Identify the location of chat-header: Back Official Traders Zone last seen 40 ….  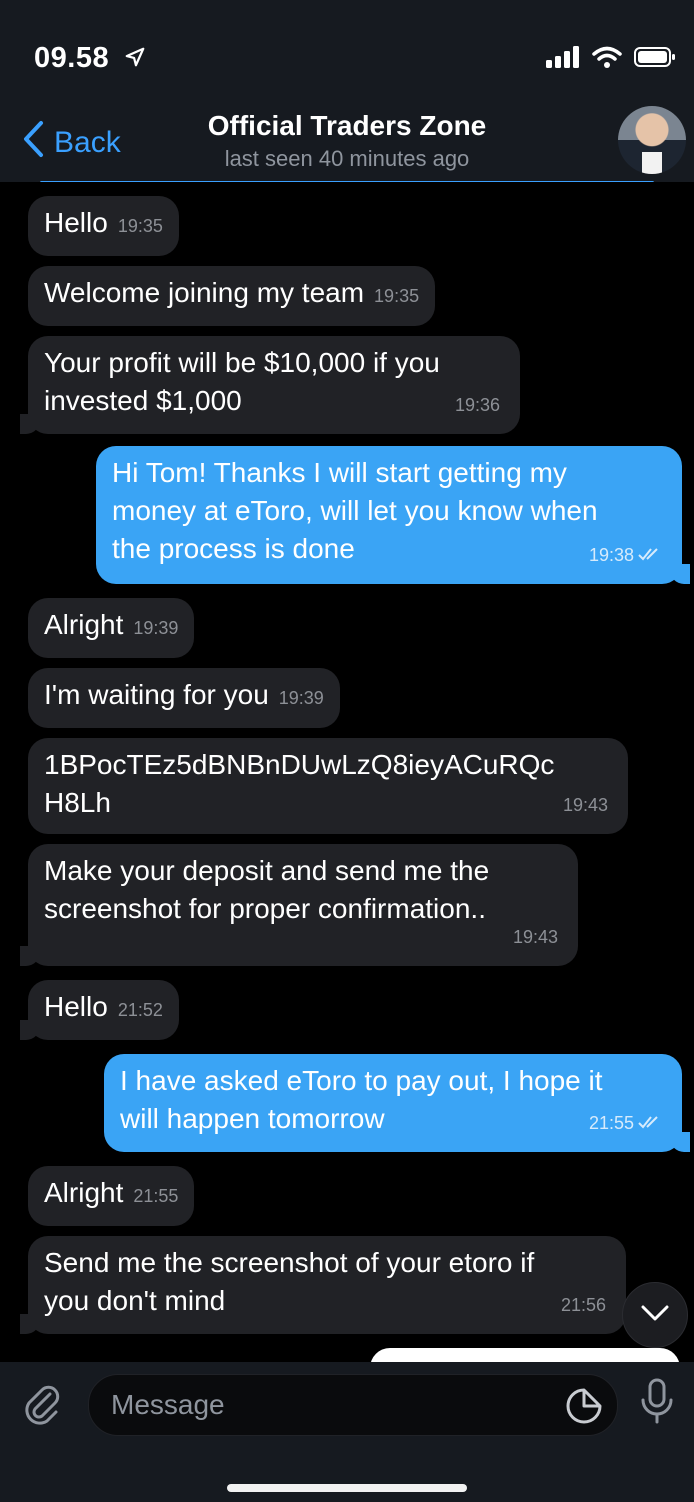
(347, 142).